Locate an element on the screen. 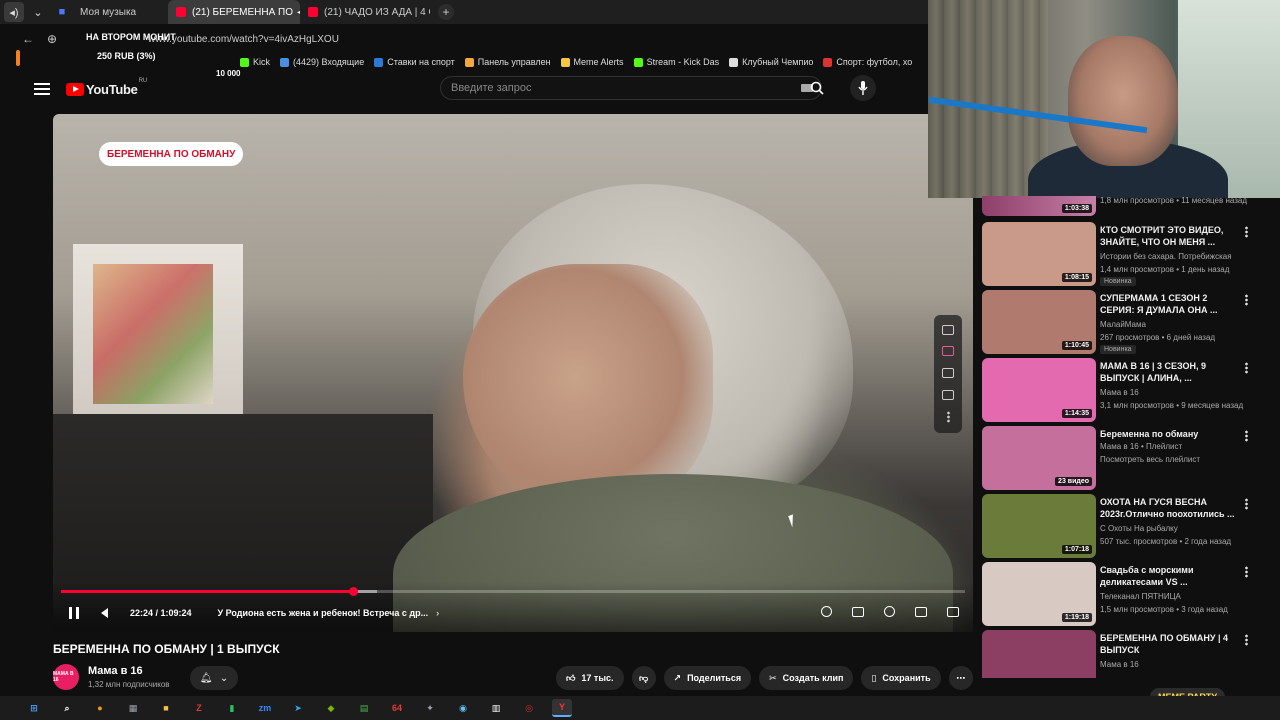 This screenshot has width=1280, height=720. recommendation-thumbnail: 1:08:15 is located at coordinates (1039, 254).